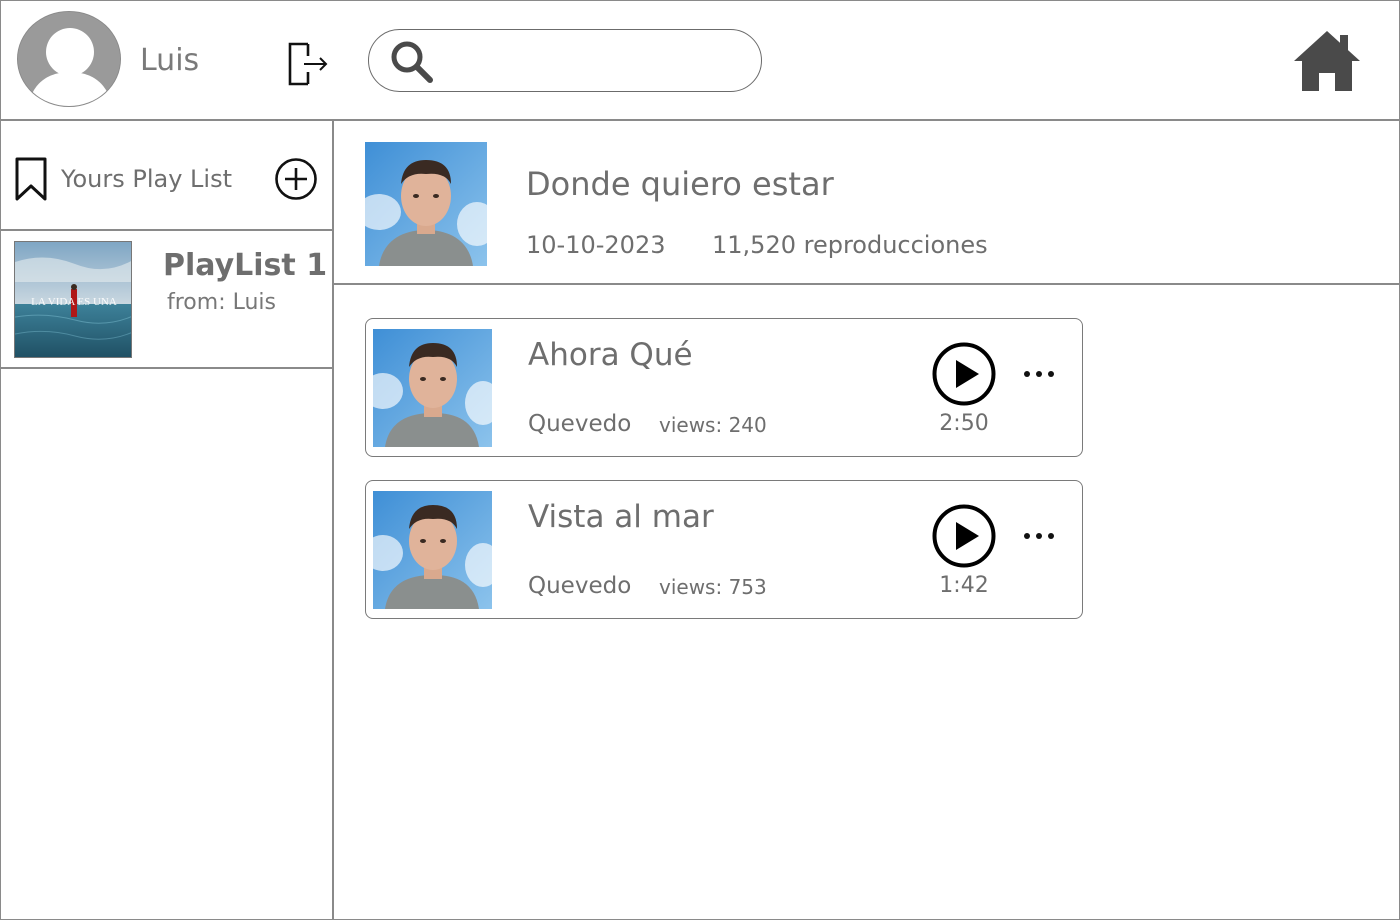  What do you see at coordinates (245, 265) in the screenshot?
I see `playlist-name: PlayList 1` at bounding box center [245, 265].